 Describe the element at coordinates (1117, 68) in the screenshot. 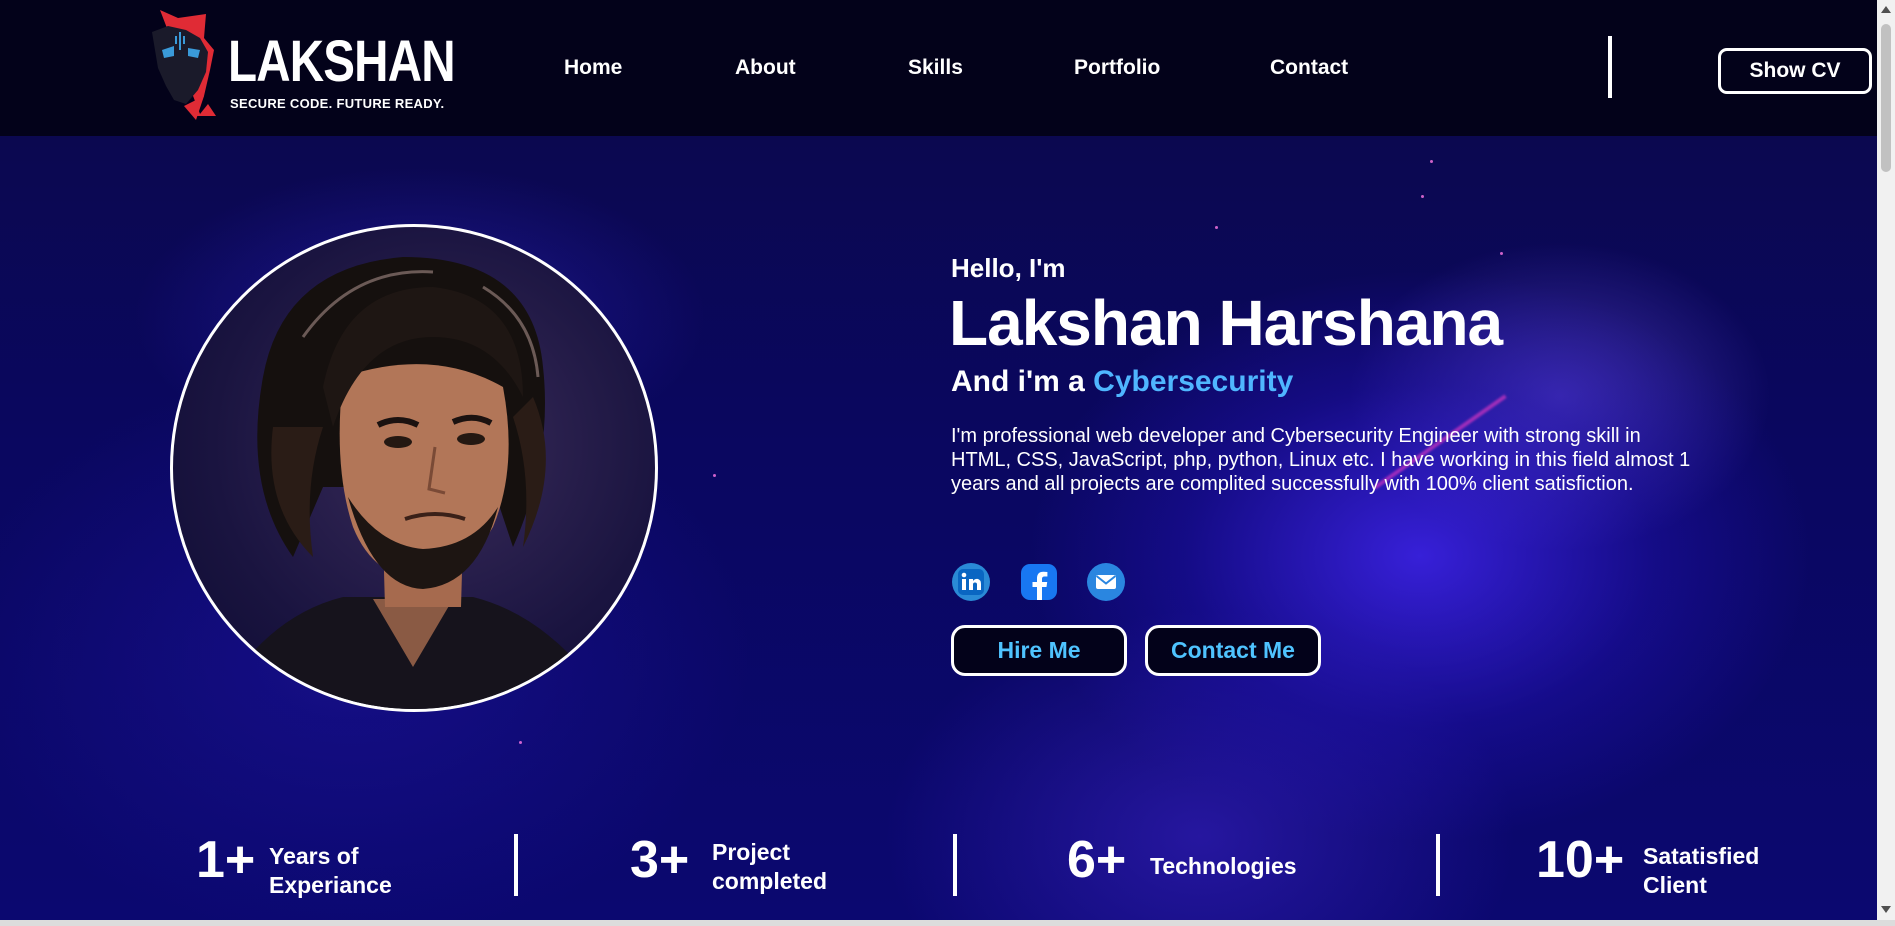

I see `nav-portfolio: Portfolio` at that location.